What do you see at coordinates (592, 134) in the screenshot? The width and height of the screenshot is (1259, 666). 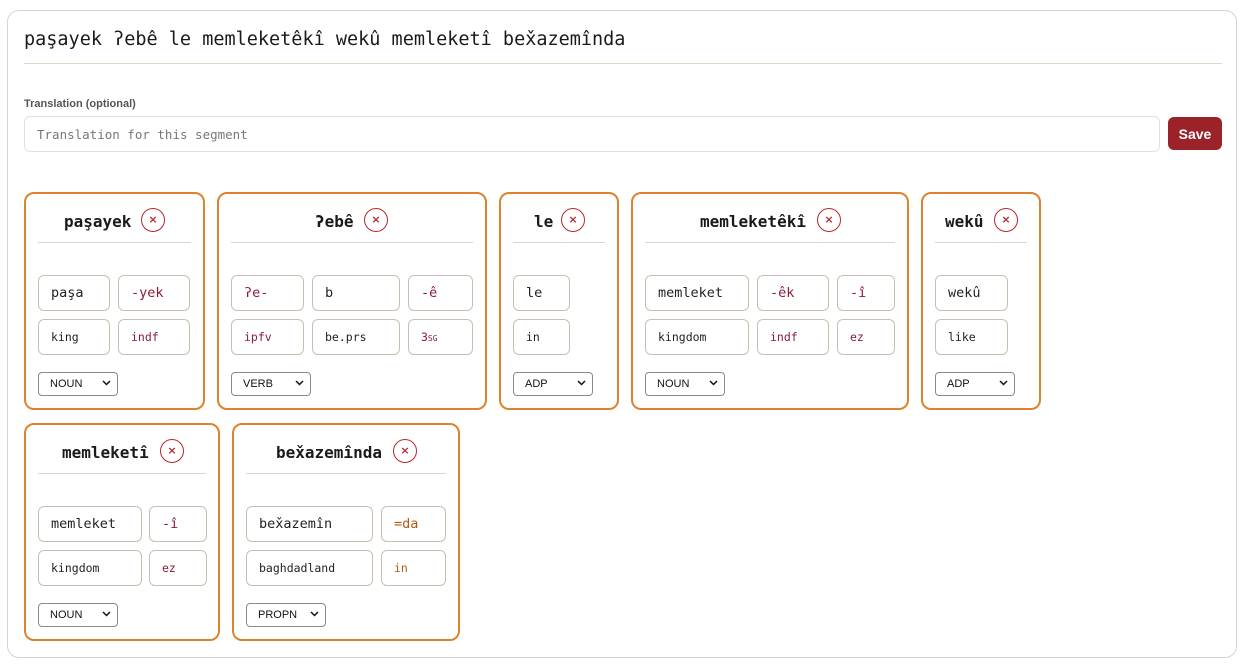 I see `translation-input` at bounding box center [592, 134].